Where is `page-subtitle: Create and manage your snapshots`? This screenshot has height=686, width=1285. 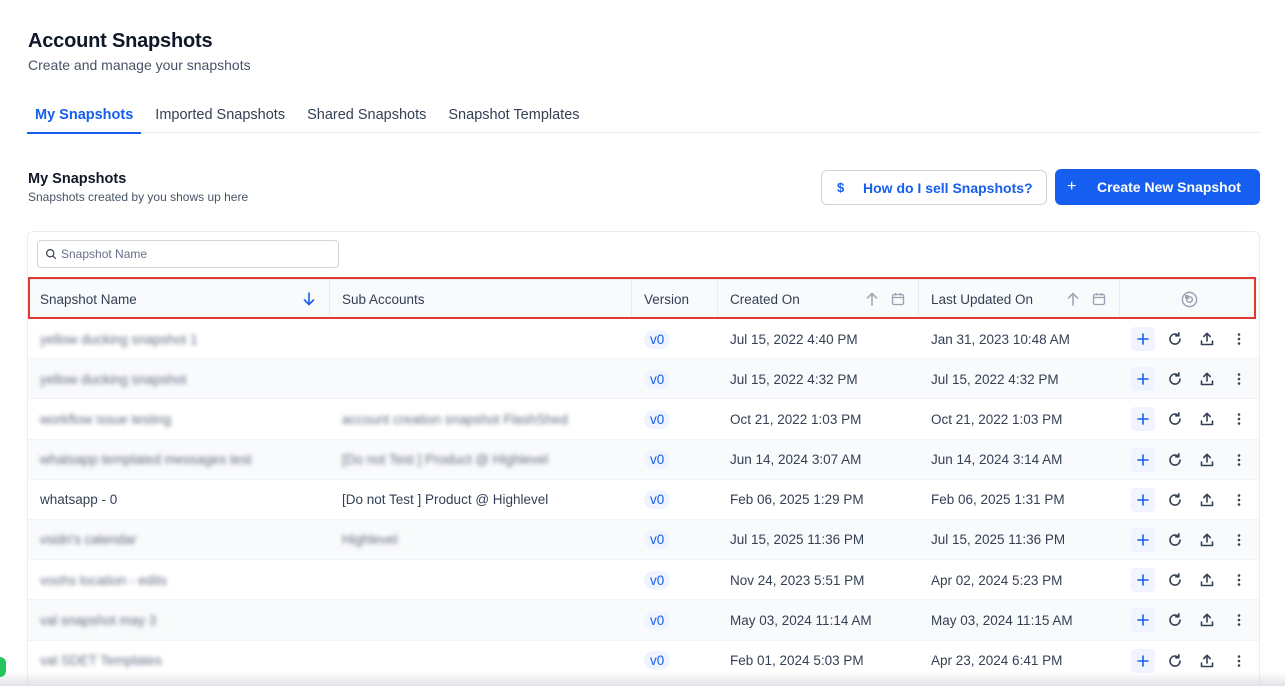
page-subtitle: Create and manage your snapshots is located at coordinates (139, 65).